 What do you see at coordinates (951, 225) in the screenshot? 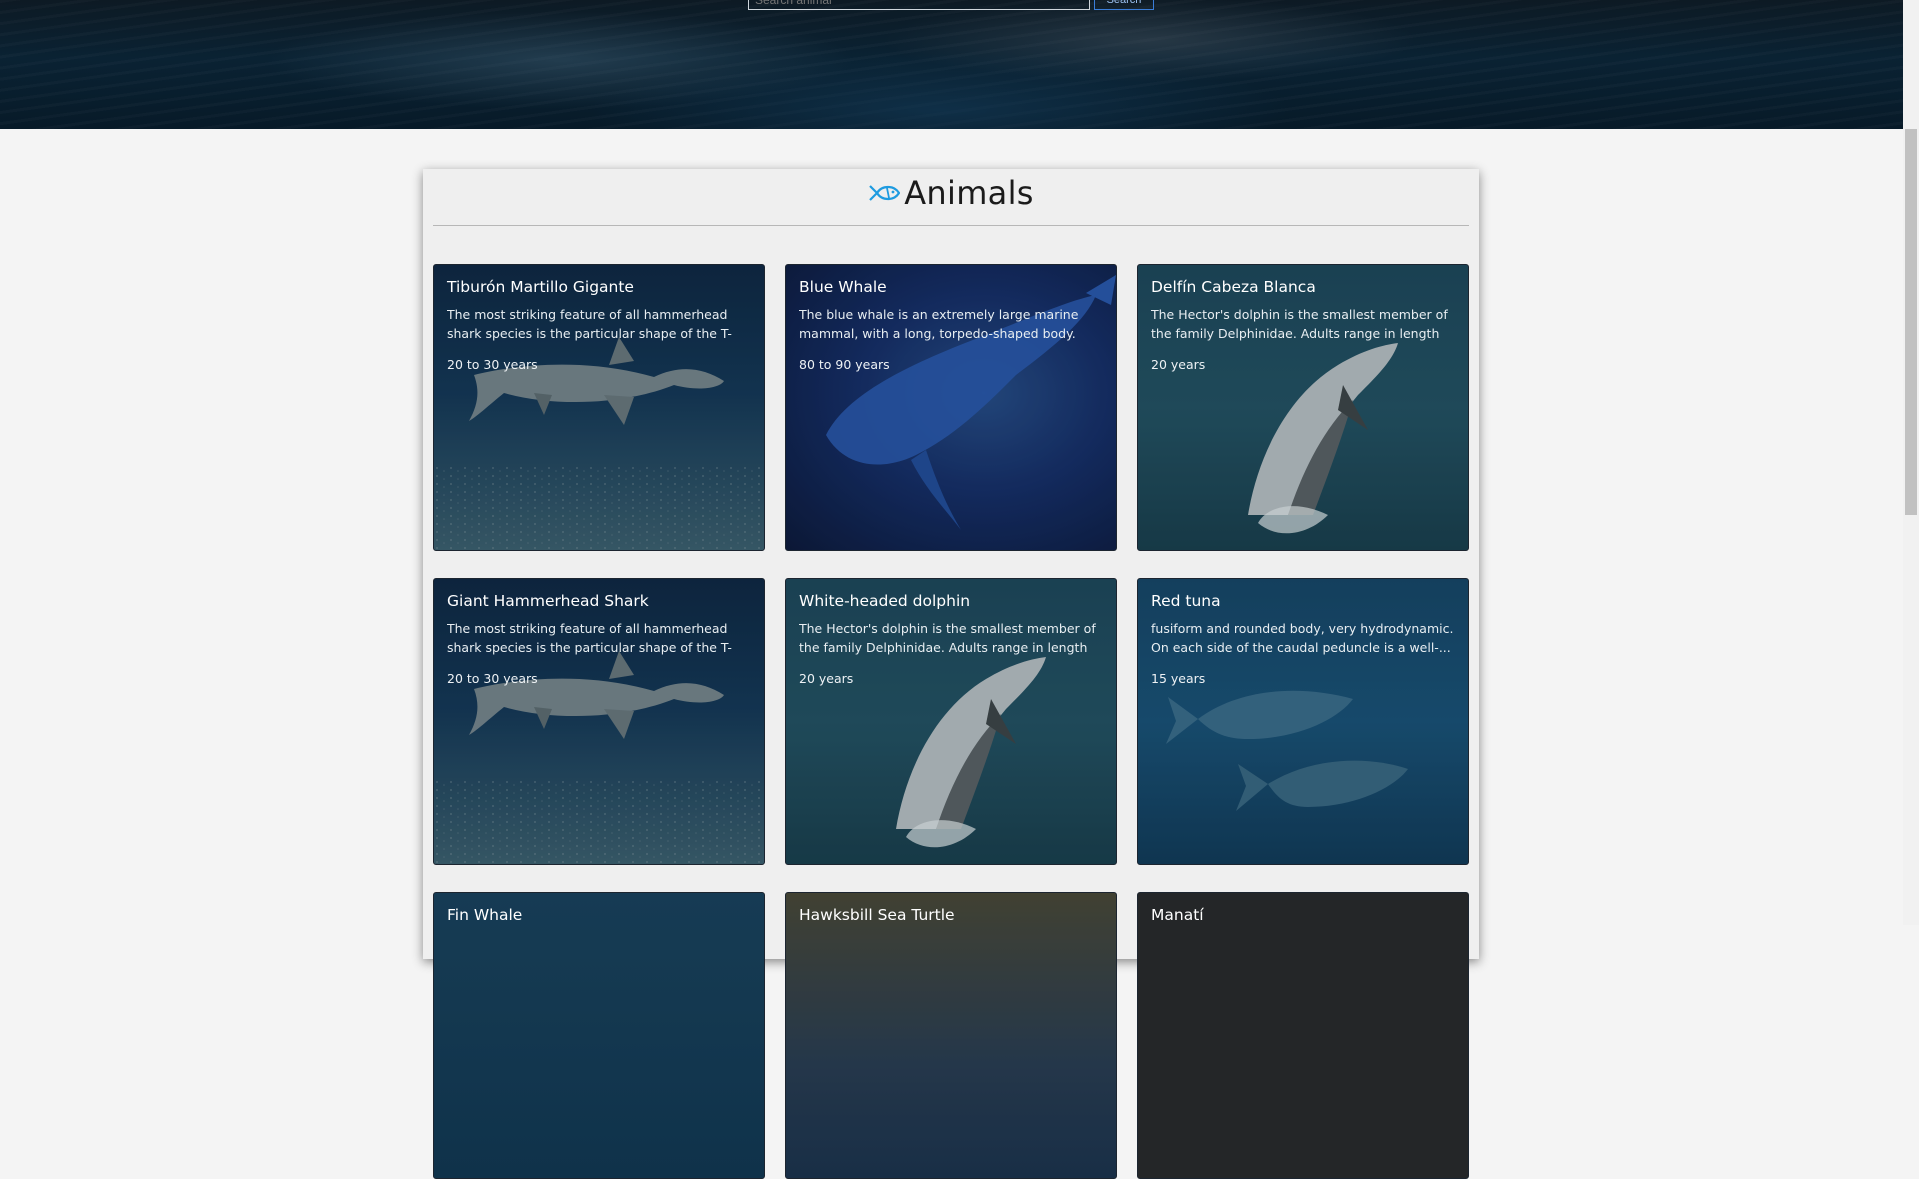
I see `title-divider` at bounding box center [951, 225].